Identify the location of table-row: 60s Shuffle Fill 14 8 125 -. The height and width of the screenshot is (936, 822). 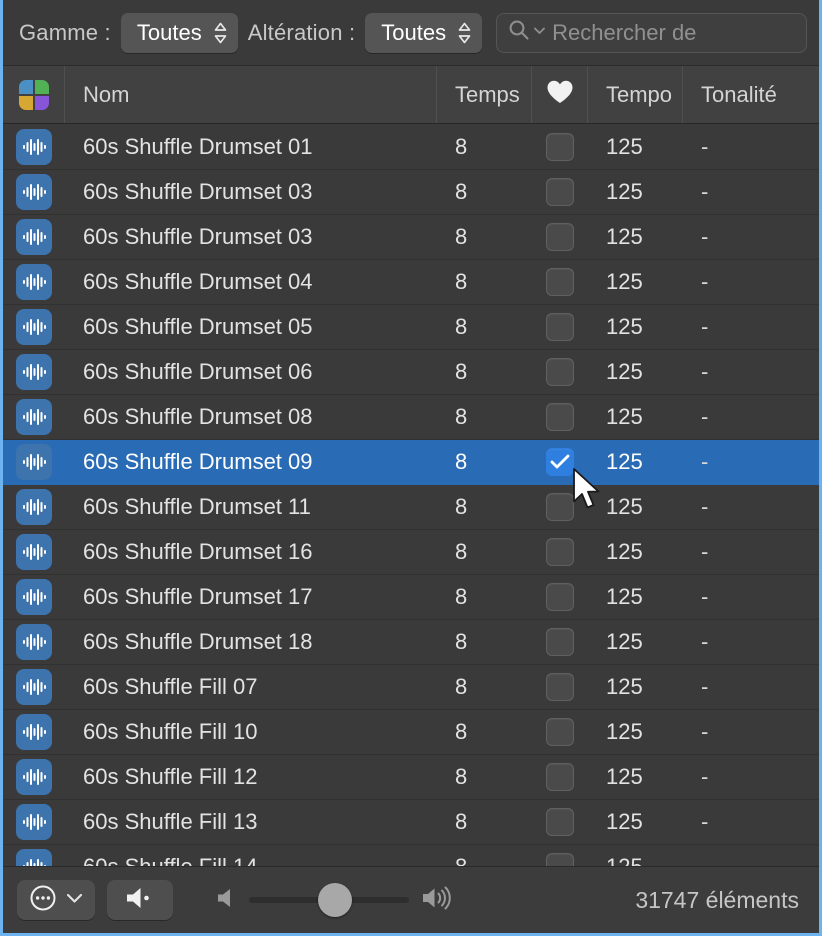
(411, 855).